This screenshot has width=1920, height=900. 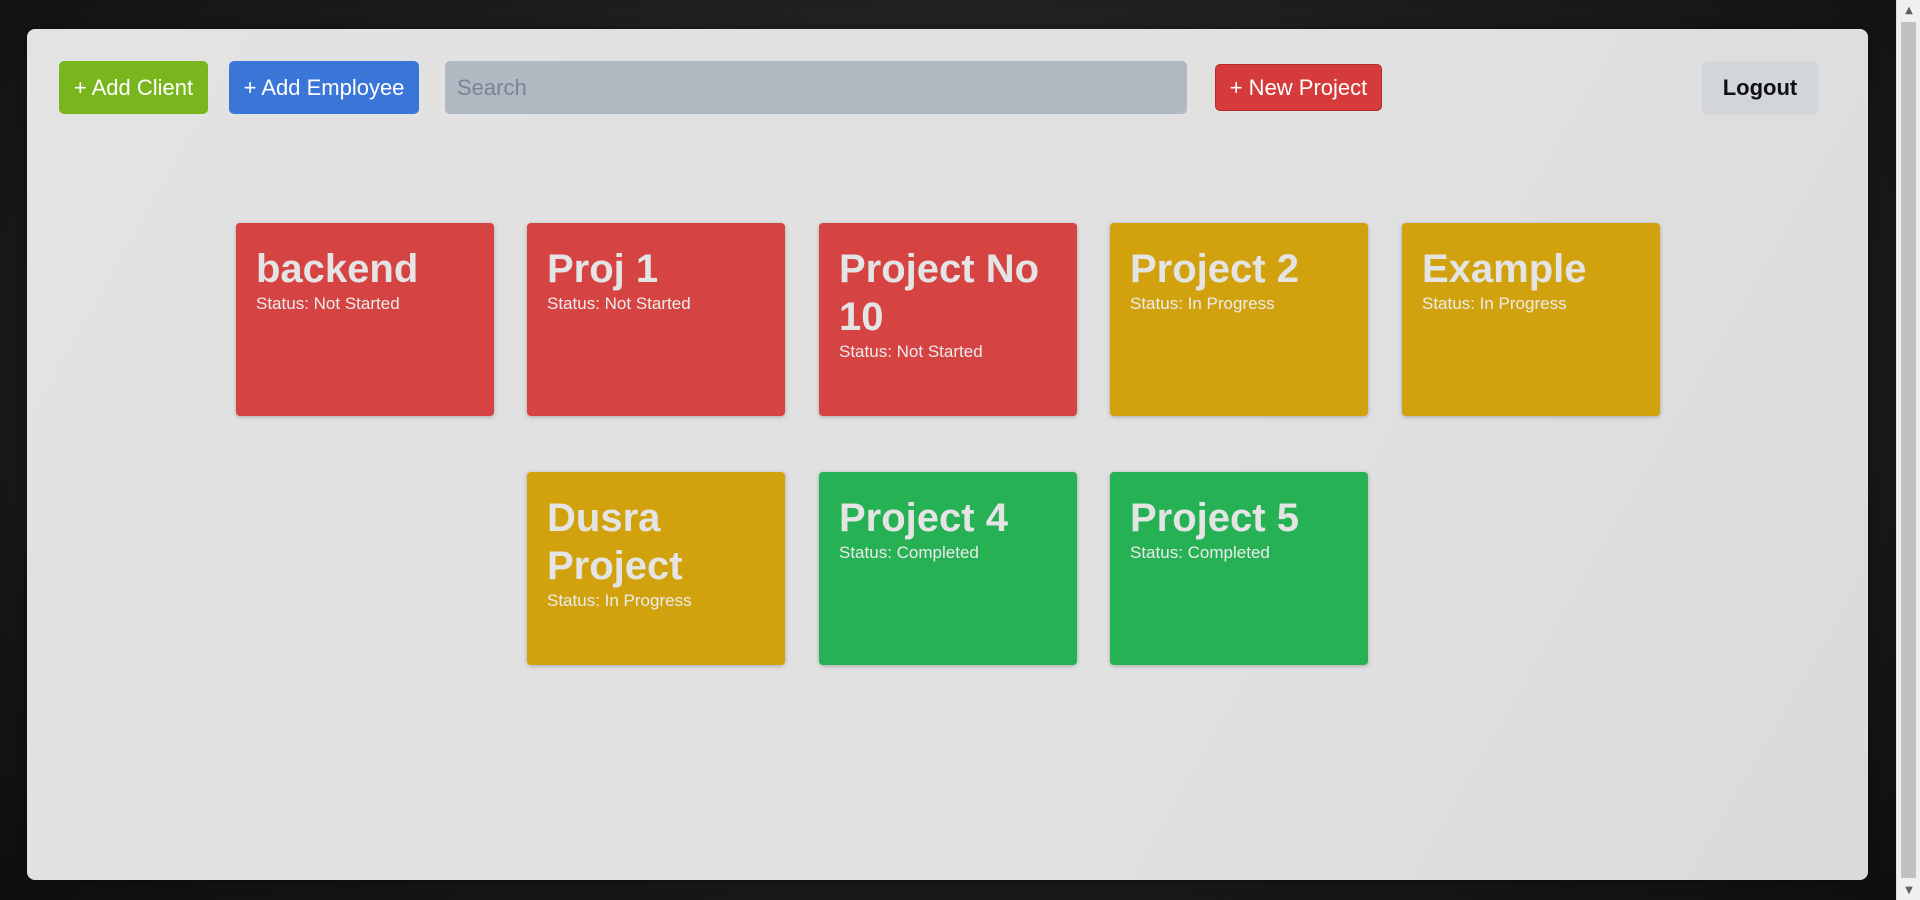 What do you see at coordinates (1531, 319) in the screenshot?
I see `project-card: Example Status: In Progress` at bounding box center [1531, 319].